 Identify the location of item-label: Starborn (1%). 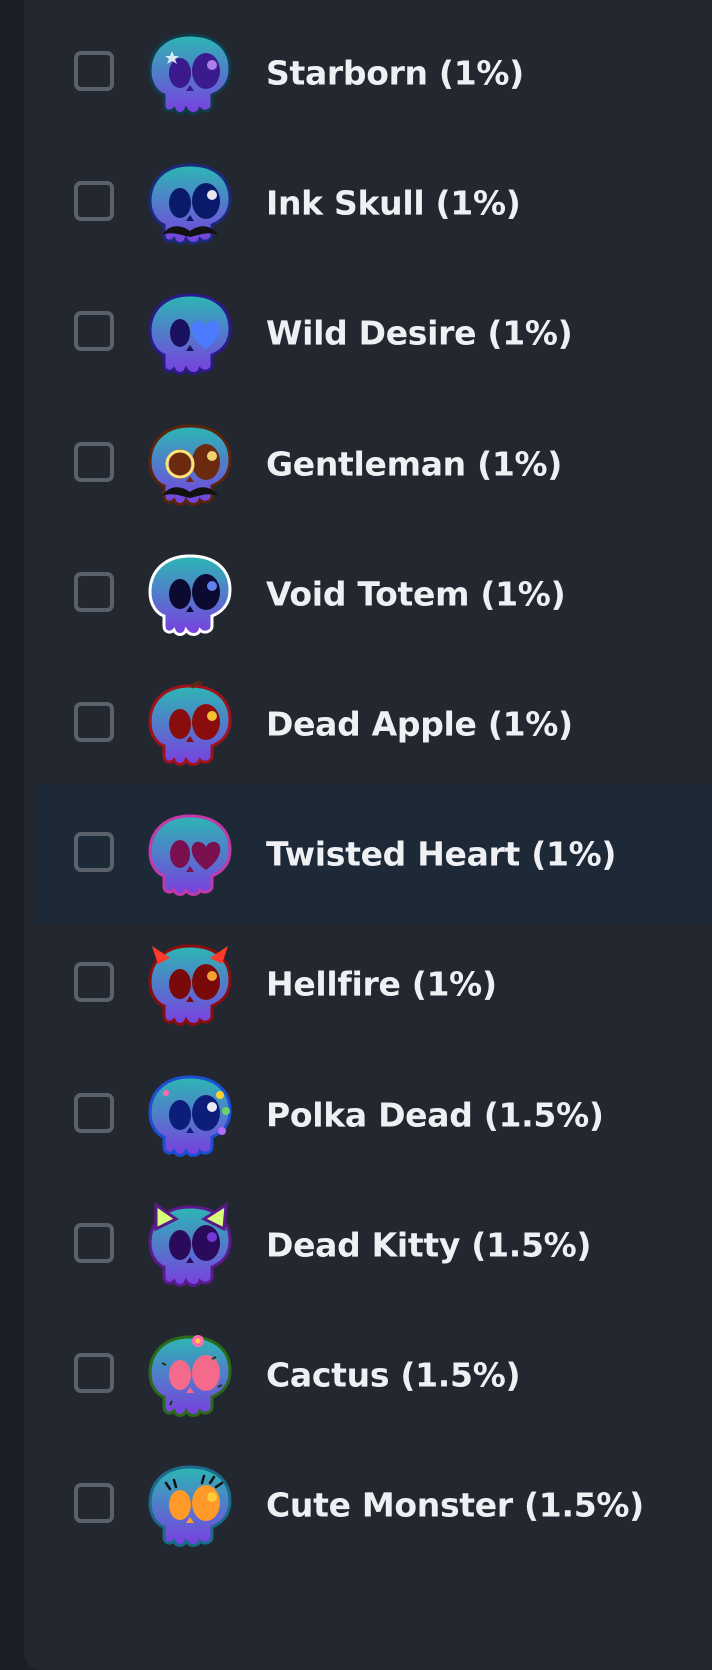
(395, 73).